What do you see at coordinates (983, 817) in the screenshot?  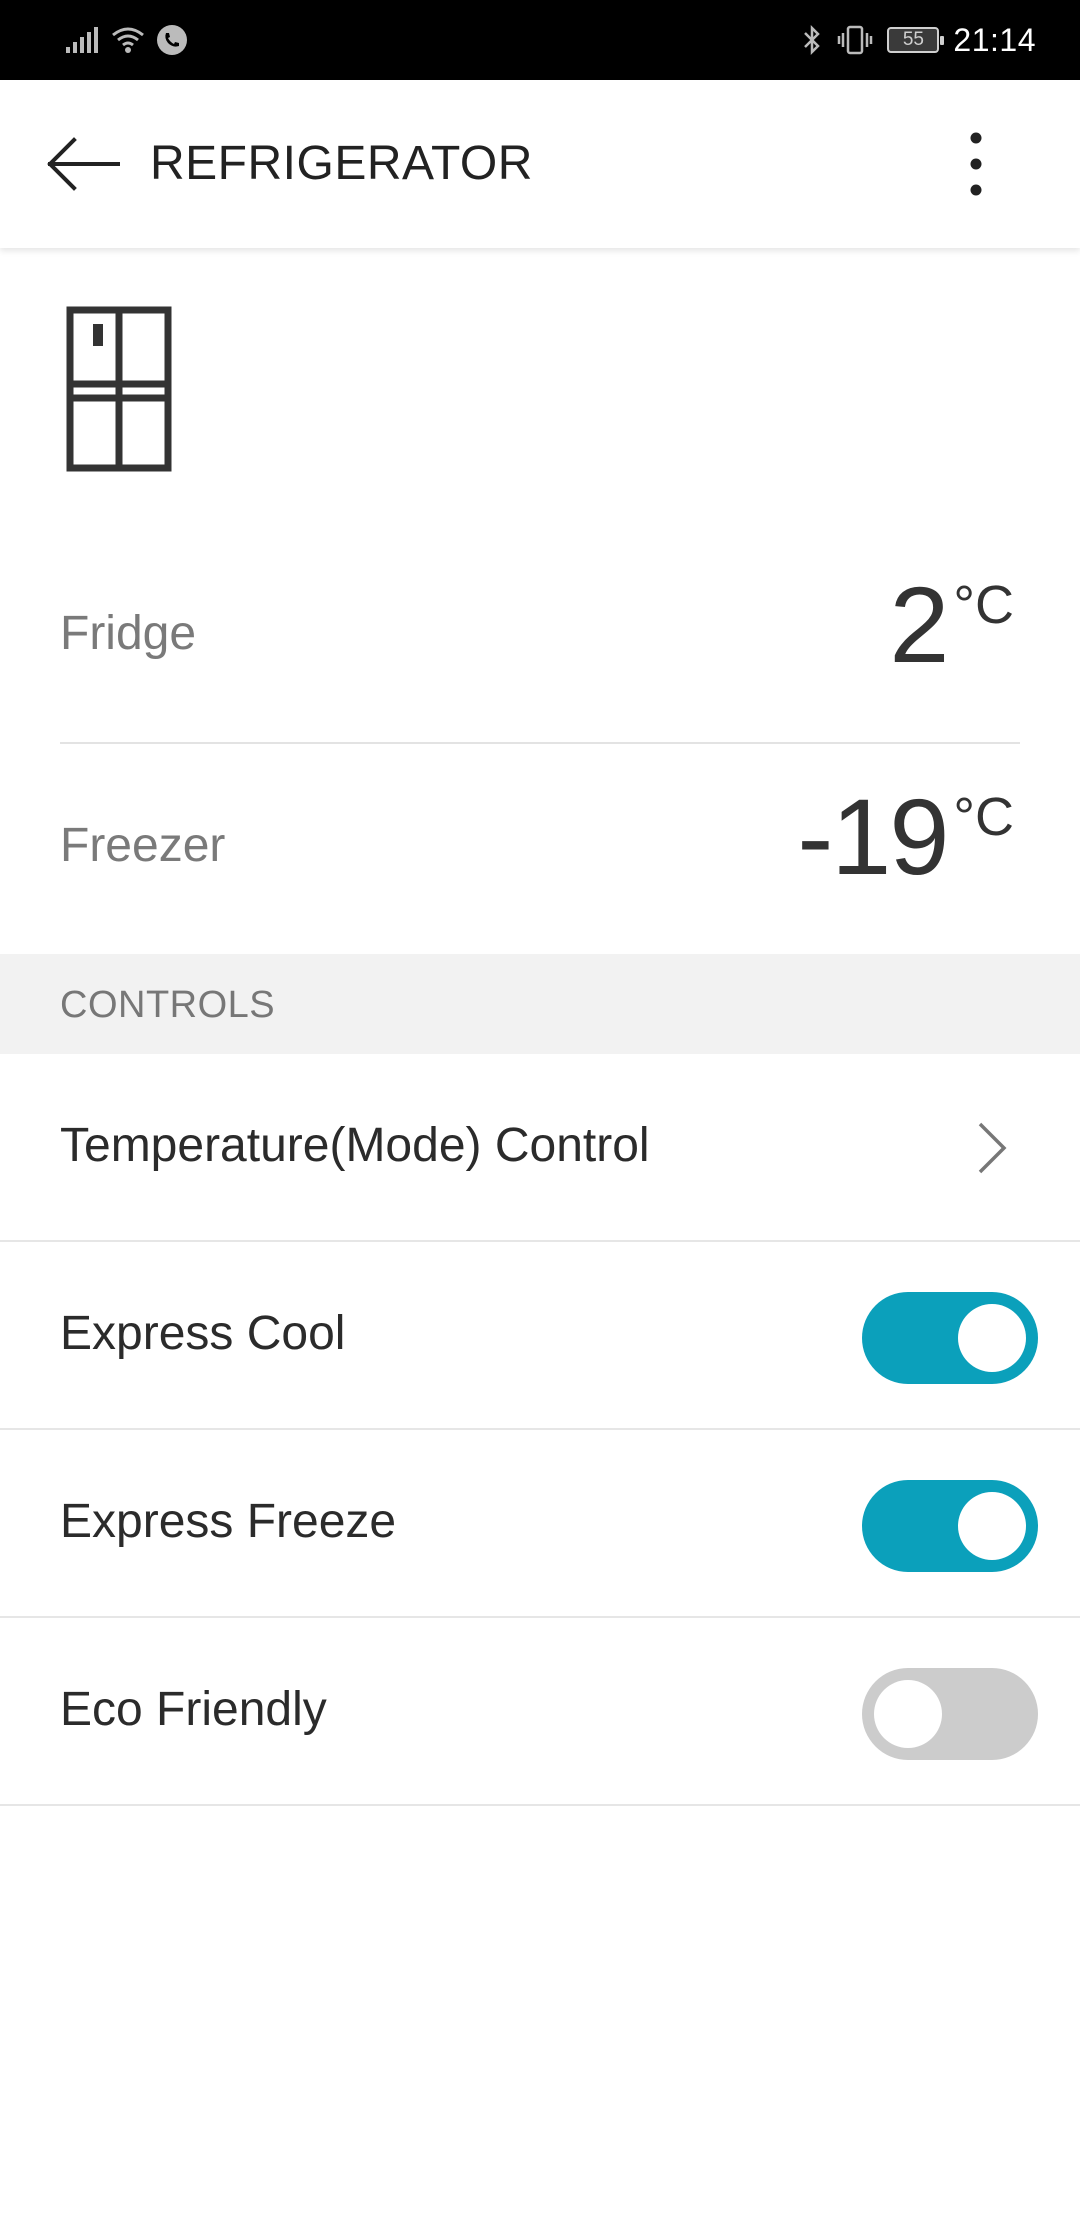 I see `freezer-temperature-unit: °C` at bounding box center [983, 817].